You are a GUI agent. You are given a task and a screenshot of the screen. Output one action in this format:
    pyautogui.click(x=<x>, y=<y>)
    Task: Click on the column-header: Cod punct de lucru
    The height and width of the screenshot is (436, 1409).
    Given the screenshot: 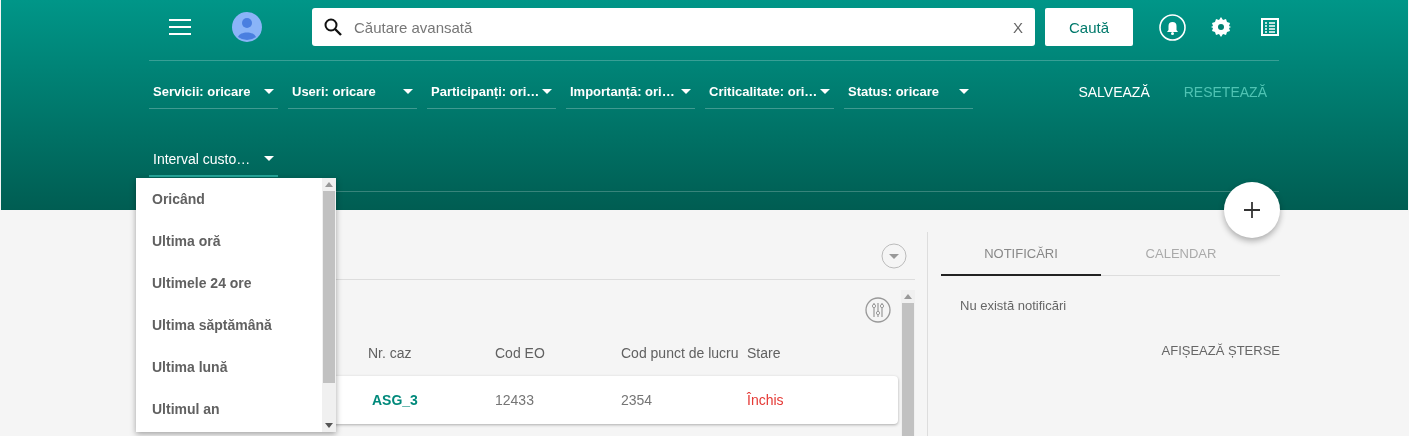 What is the action you would take?
    pyautogui.click(x=680, y=353)
    